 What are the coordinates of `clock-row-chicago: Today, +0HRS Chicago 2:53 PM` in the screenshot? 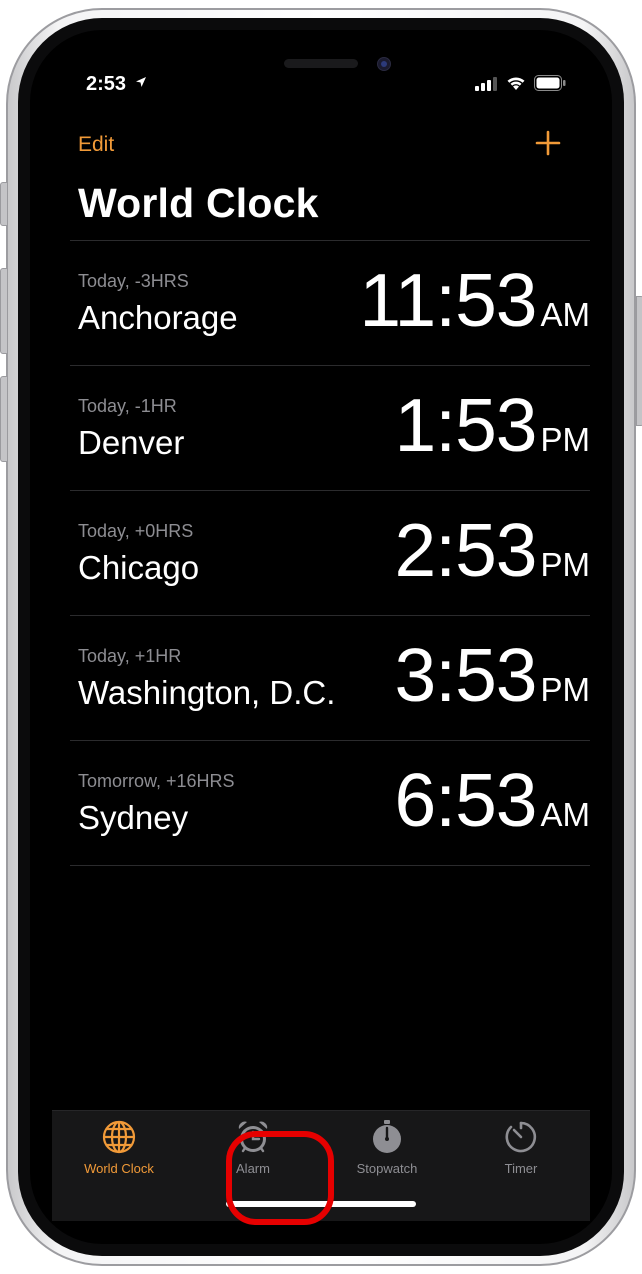 It's located at (330, 553).